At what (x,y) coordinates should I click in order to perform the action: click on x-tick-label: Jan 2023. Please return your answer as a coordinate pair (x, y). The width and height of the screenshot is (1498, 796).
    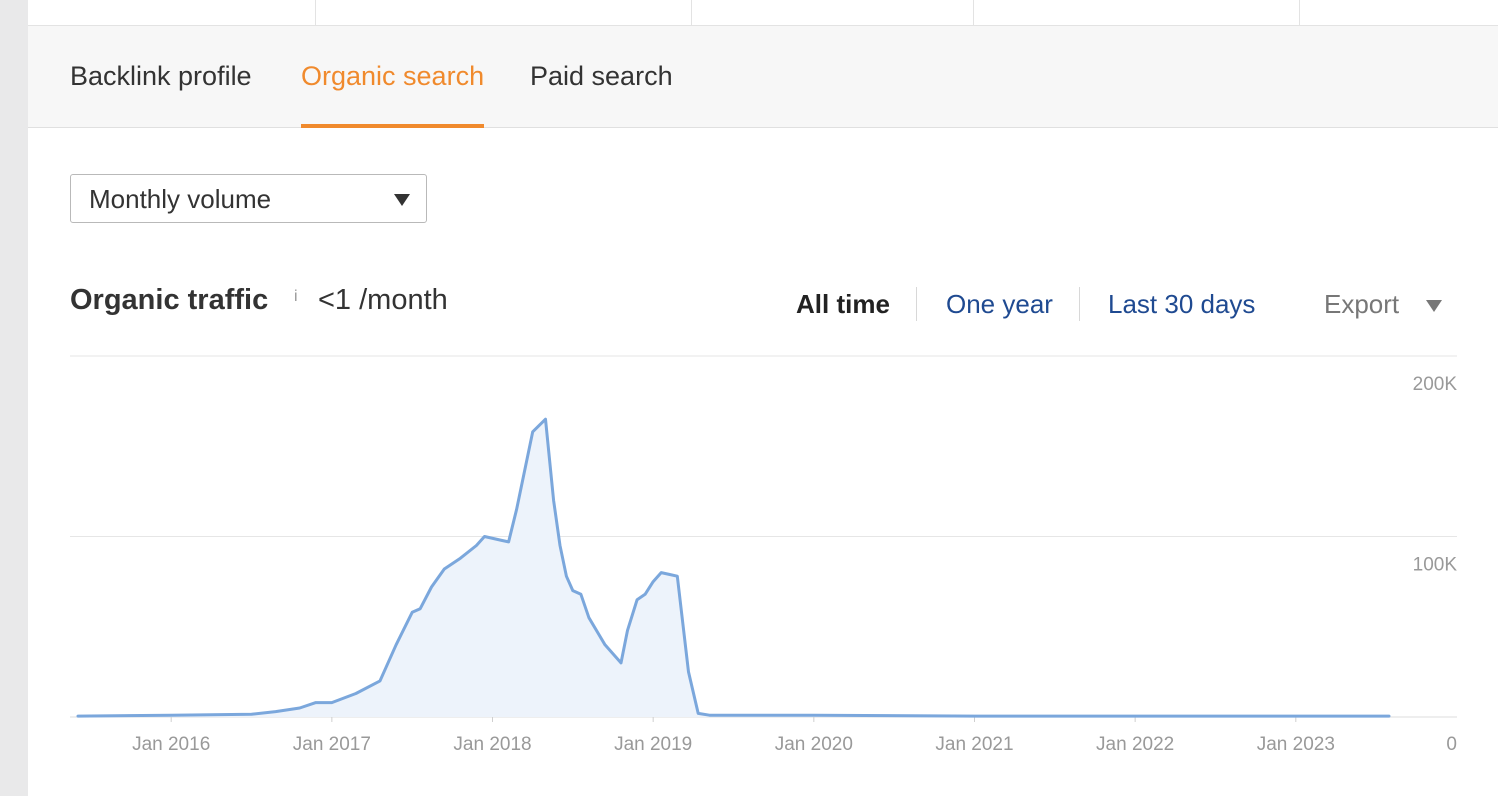
    Looking at the image, I should click on (1296, 744).